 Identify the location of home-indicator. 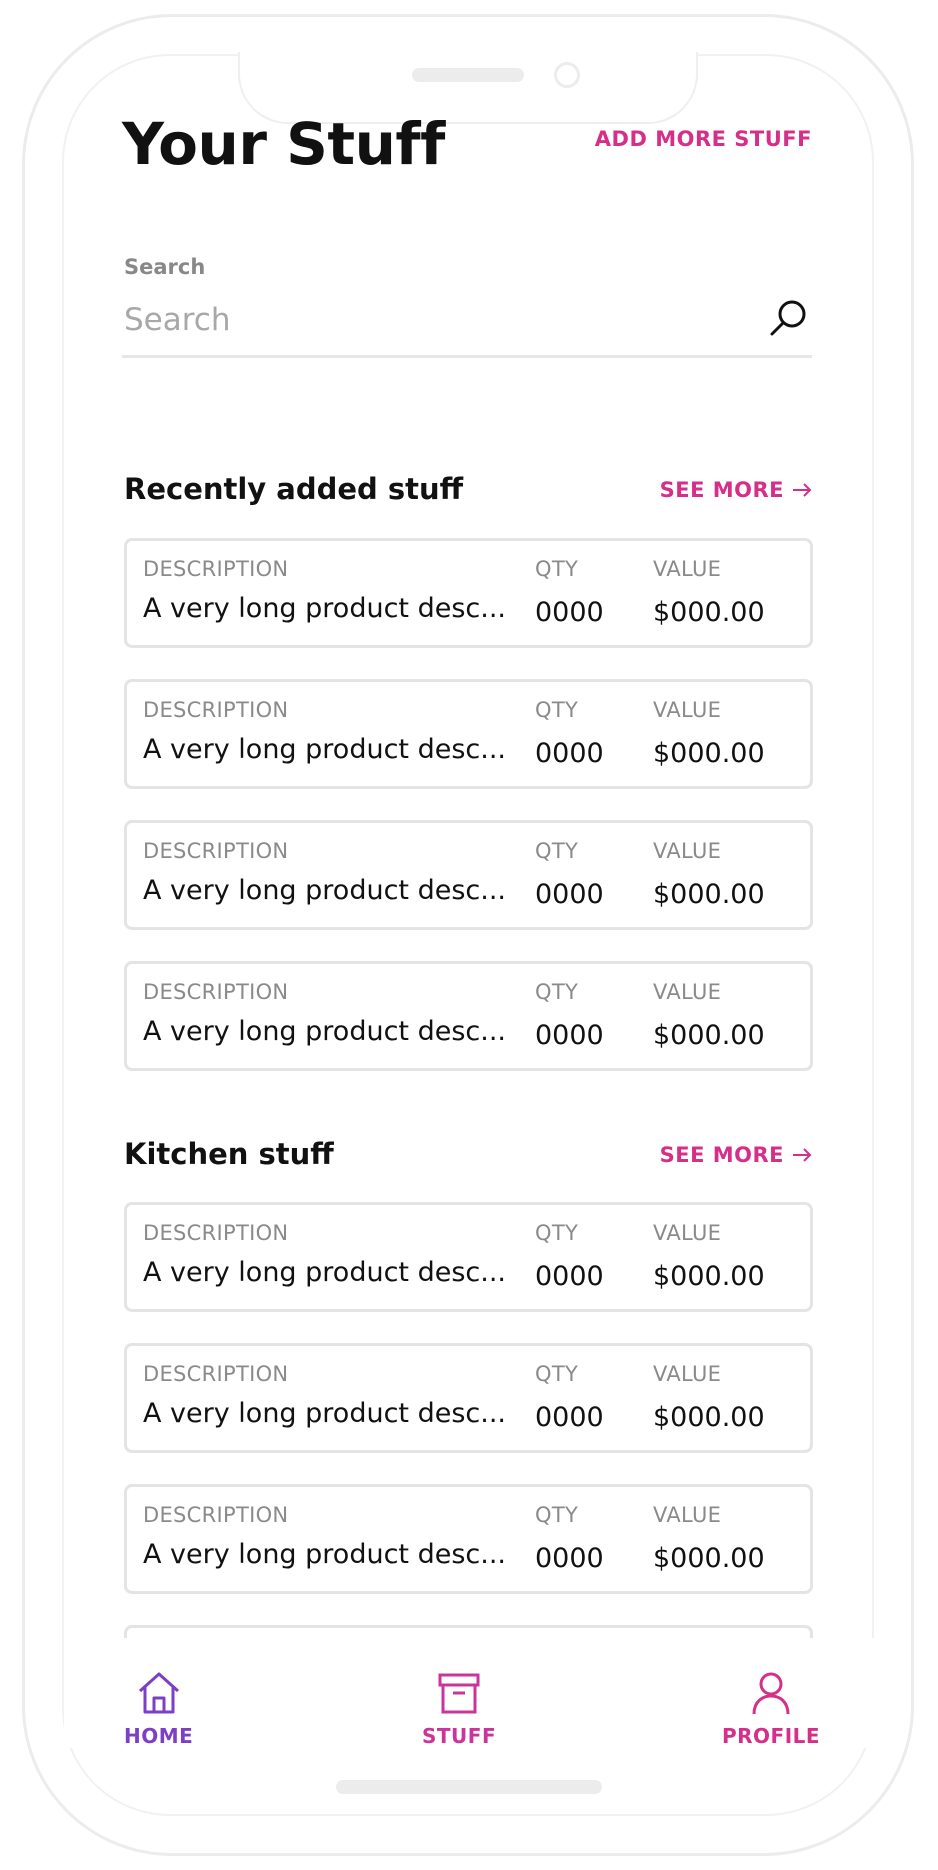
(469, 1787).